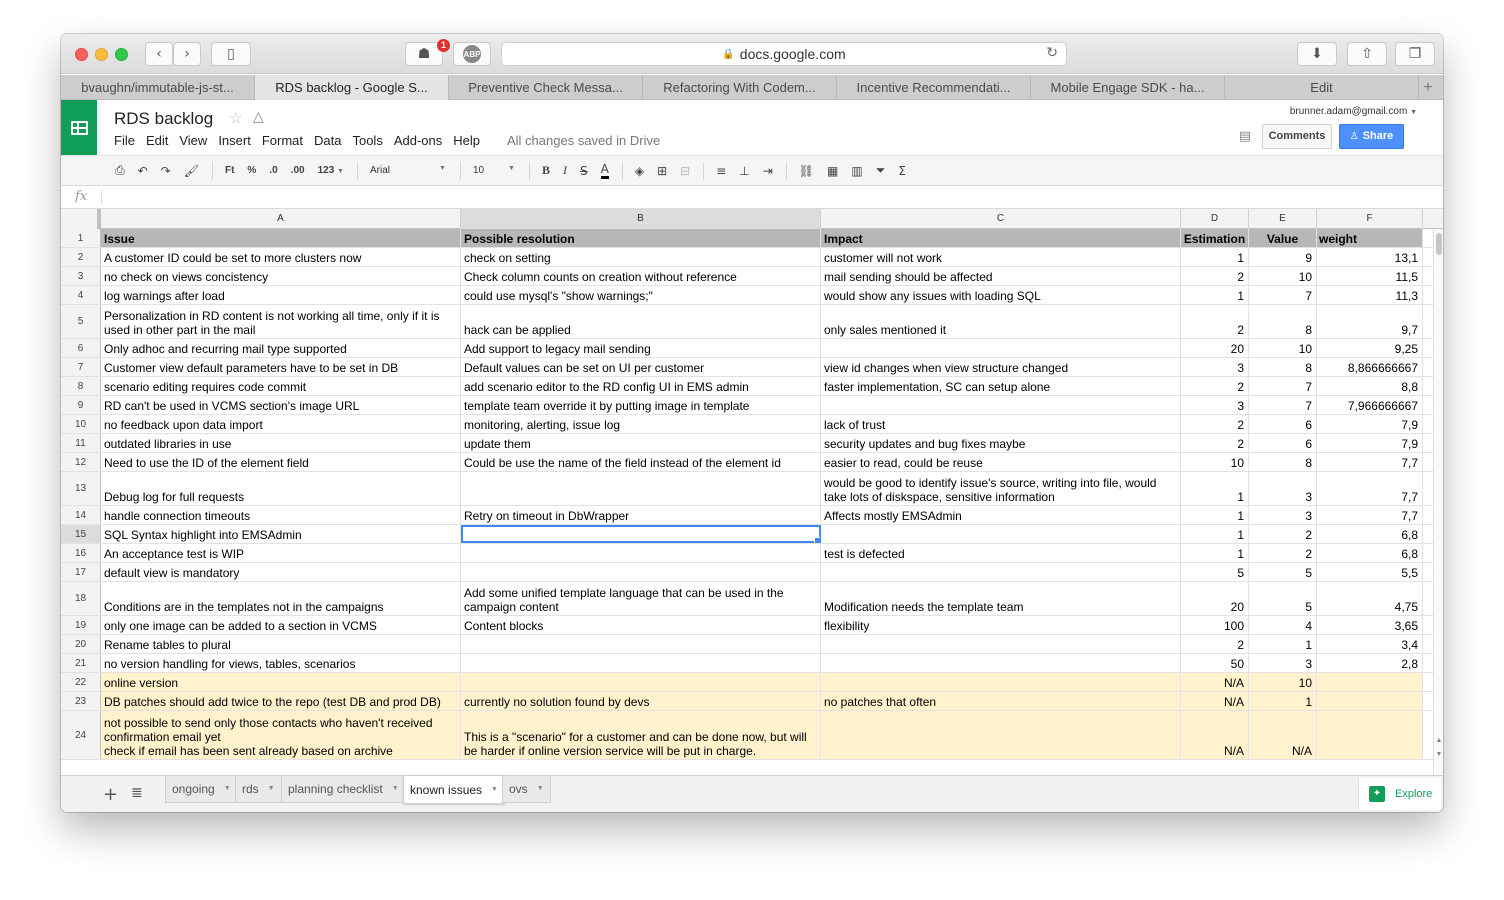  What do you see at coordinates (201, 789) in the screenshot?
I see `sheet-tab-ongoing: ongoing ▼` at bounding box center [201, 789].